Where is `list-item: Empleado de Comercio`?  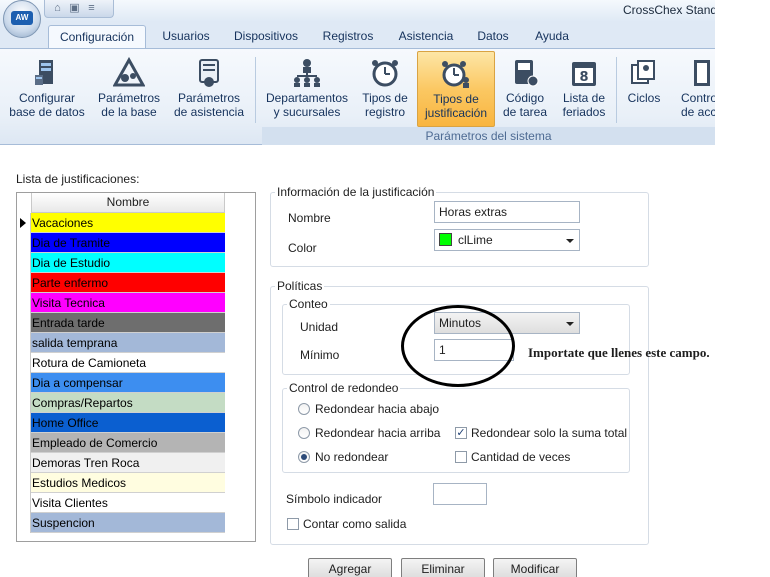
list-item: Empleado de Comercio is located at coordinates (128, 443).